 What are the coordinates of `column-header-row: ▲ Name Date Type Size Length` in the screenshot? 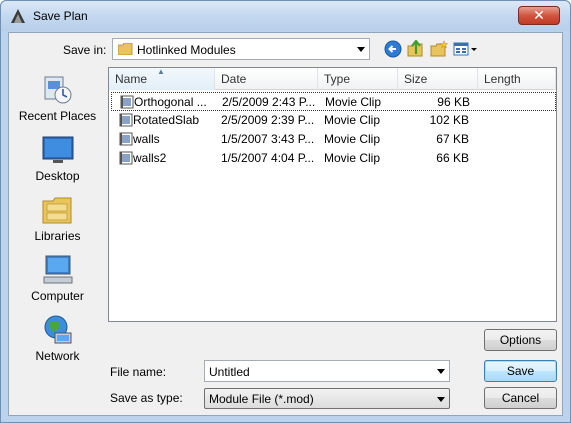 It's located at (332, 79).